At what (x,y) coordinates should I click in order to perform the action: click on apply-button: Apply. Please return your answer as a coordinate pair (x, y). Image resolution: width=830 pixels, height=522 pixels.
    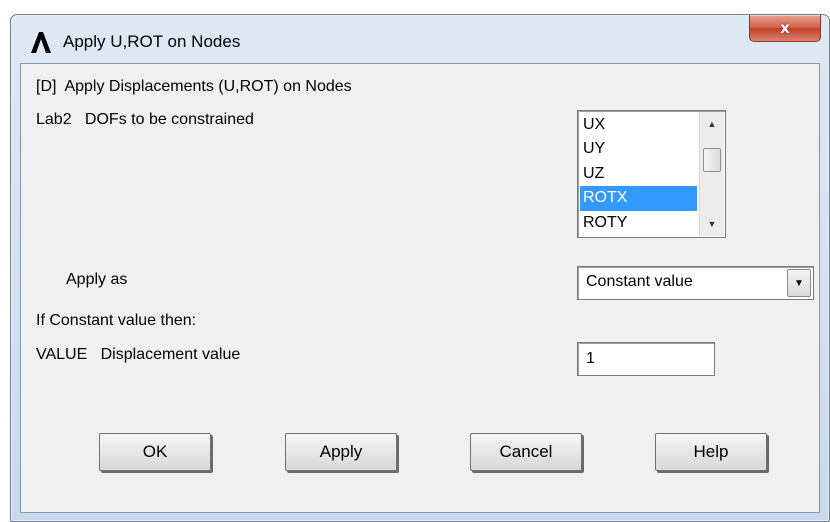
    Looking at the image, I should click on (341, 452).